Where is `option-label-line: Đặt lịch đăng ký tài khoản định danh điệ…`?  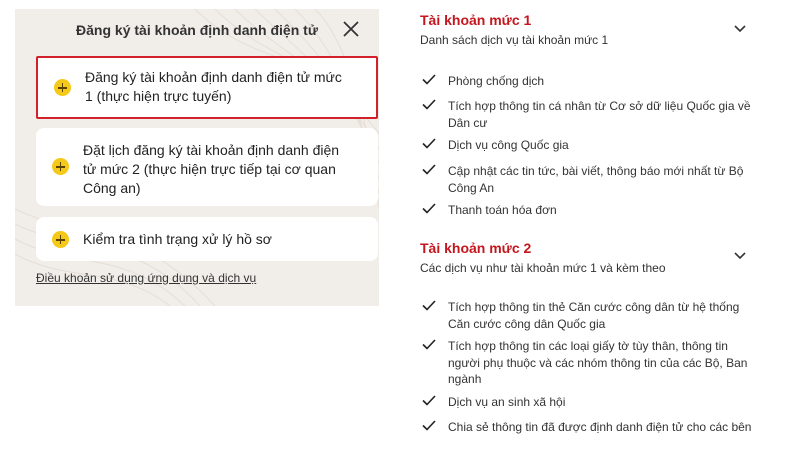 option-label-line: Đặt lịch đăng ký tài khoản định danh điệ… is located at coordinates (211, 150).